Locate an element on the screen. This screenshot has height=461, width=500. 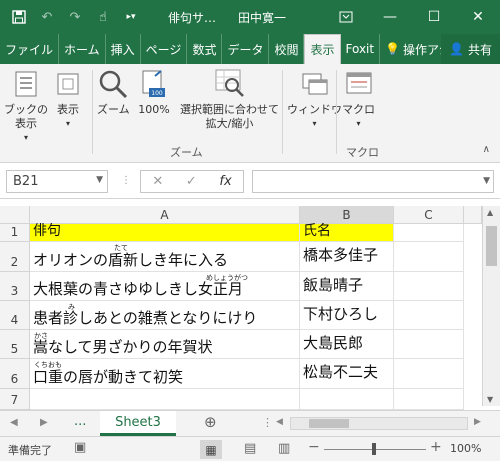
table-cell-a2: たて オリオンの盾新しき年に入る is located at coordinates (165, 257).